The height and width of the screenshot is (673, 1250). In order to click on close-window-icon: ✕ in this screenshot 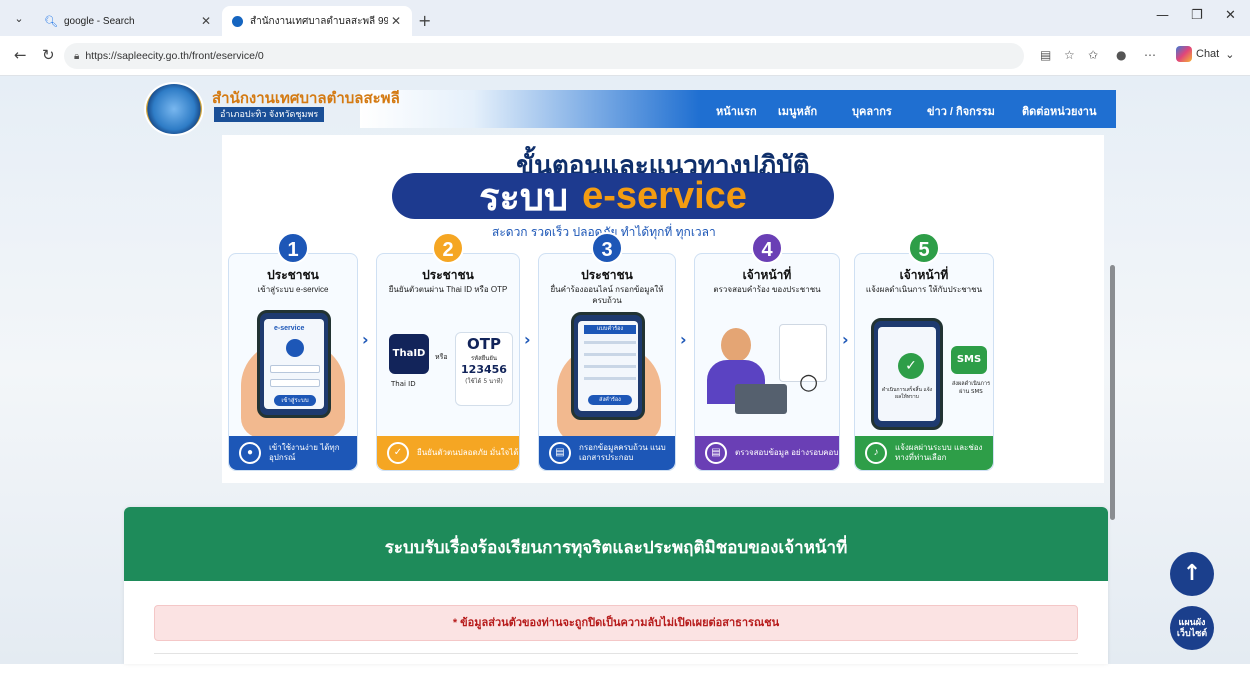, I will do `click(1230, 15)`.